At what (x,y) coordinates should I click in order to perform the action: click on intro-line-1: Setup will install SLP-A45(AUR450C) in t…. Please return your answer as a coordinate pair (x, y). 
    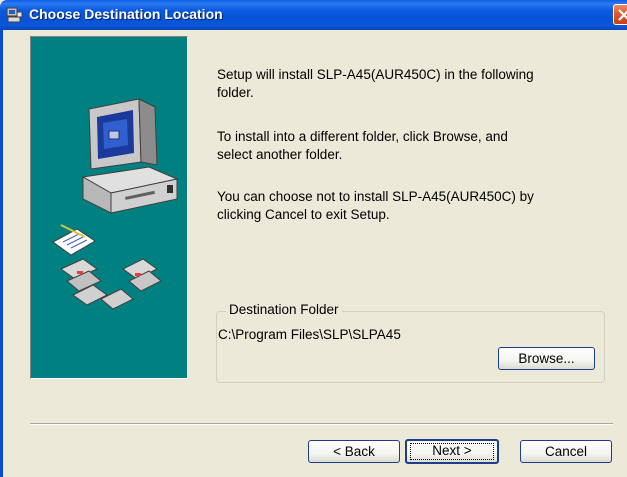
    Looking at the image, I should click on (375, 74).